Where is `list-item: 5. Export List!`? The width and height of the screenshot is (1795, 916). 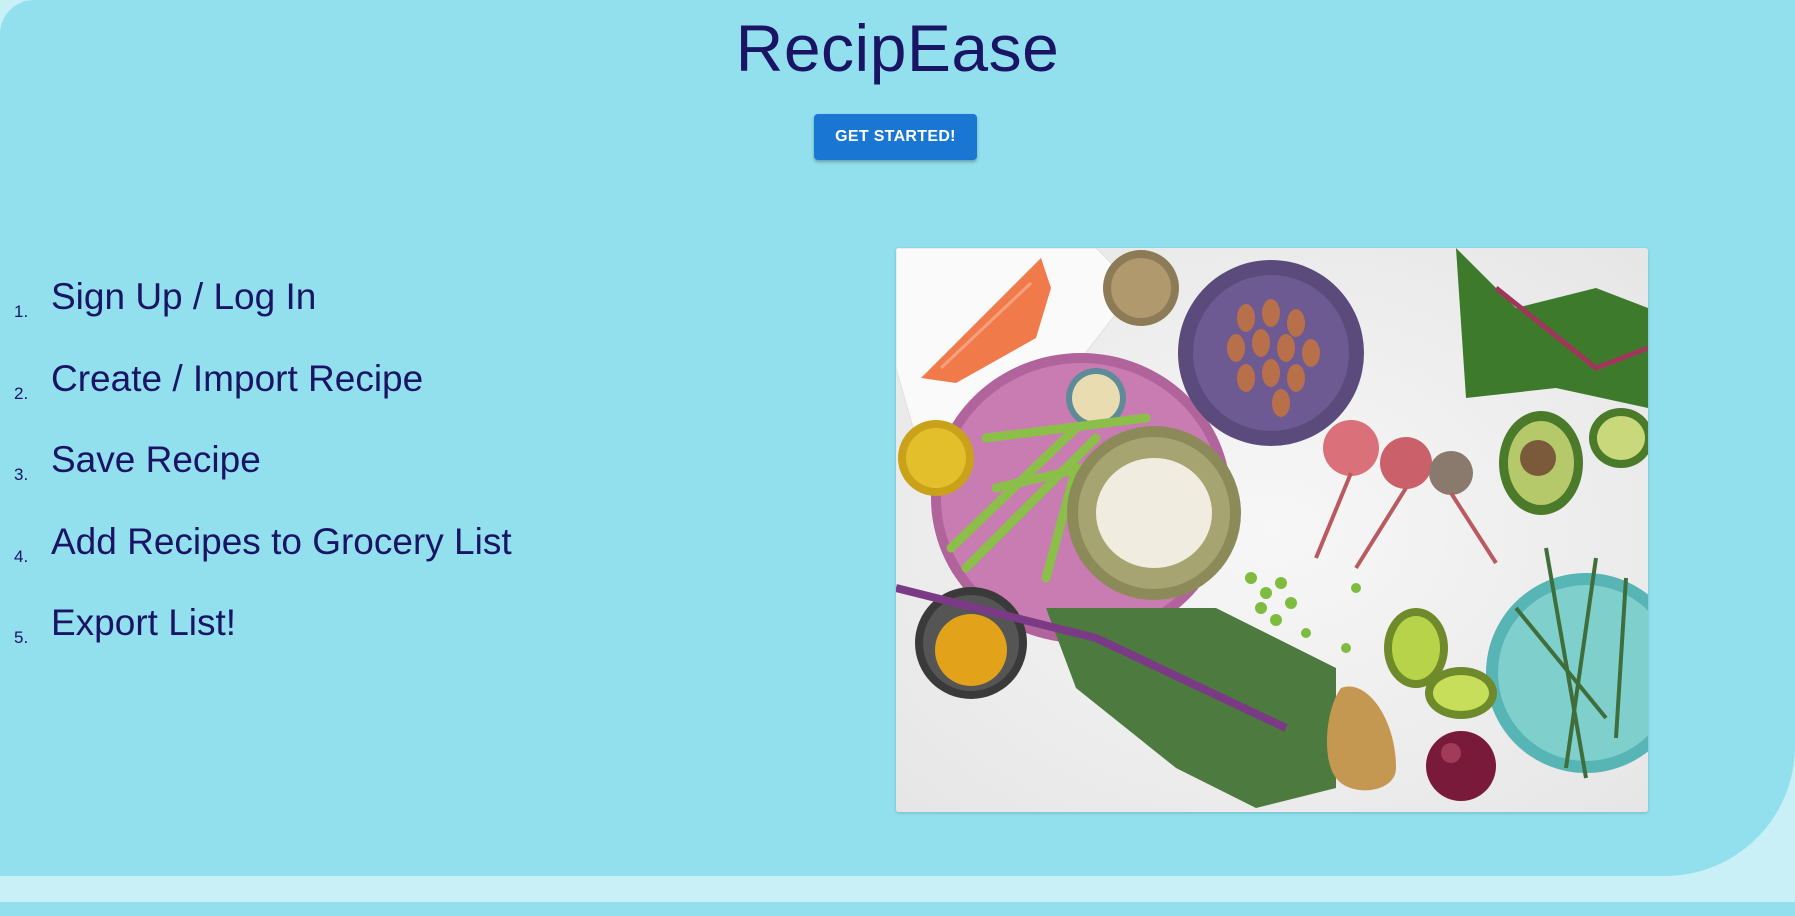
list-item: 5. Export List! is located at coordinates (256, 637).